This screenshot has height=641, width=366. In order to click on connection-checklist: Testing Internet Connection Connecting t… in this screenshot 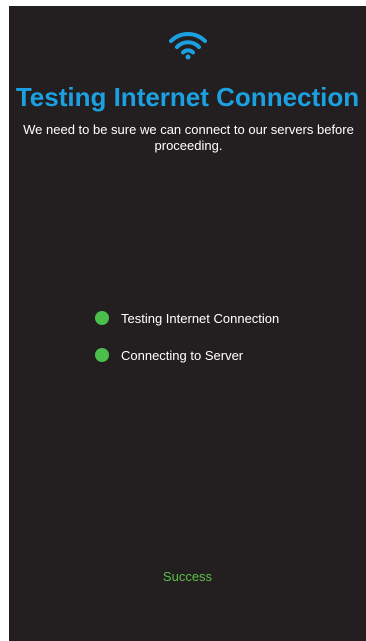, I will do `click(187, 346)`.